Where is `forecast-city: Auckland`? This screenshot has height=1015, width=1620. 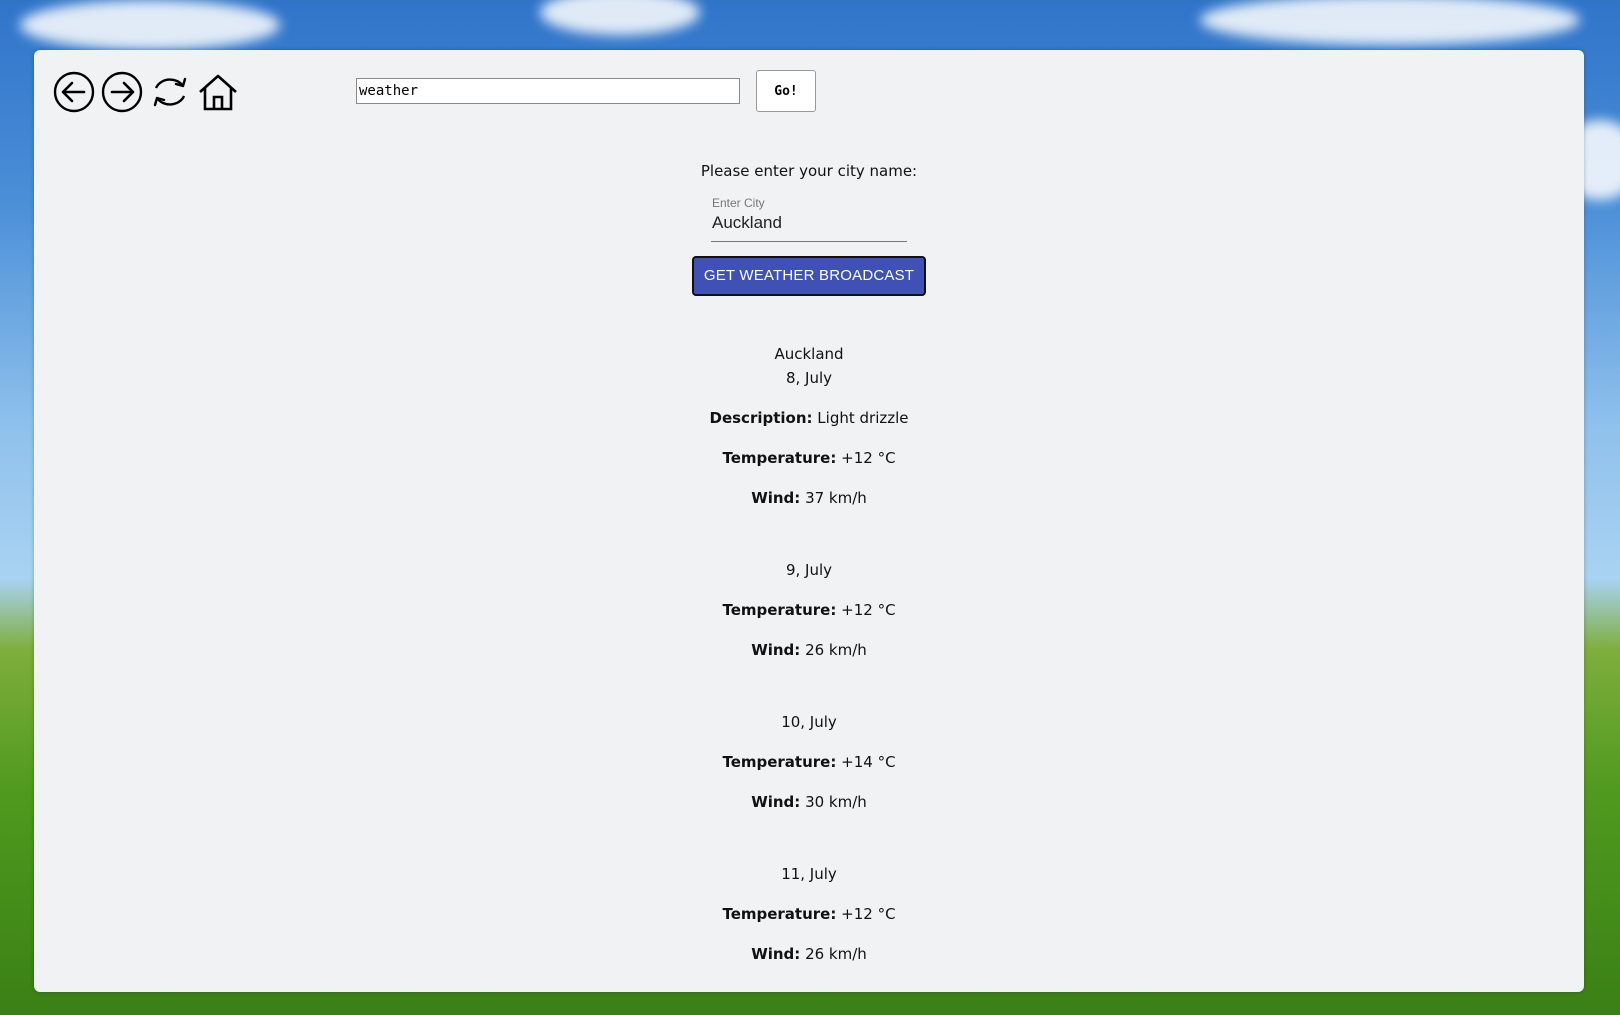
forecast-city: Auckland is located at coordinates (809, 354).